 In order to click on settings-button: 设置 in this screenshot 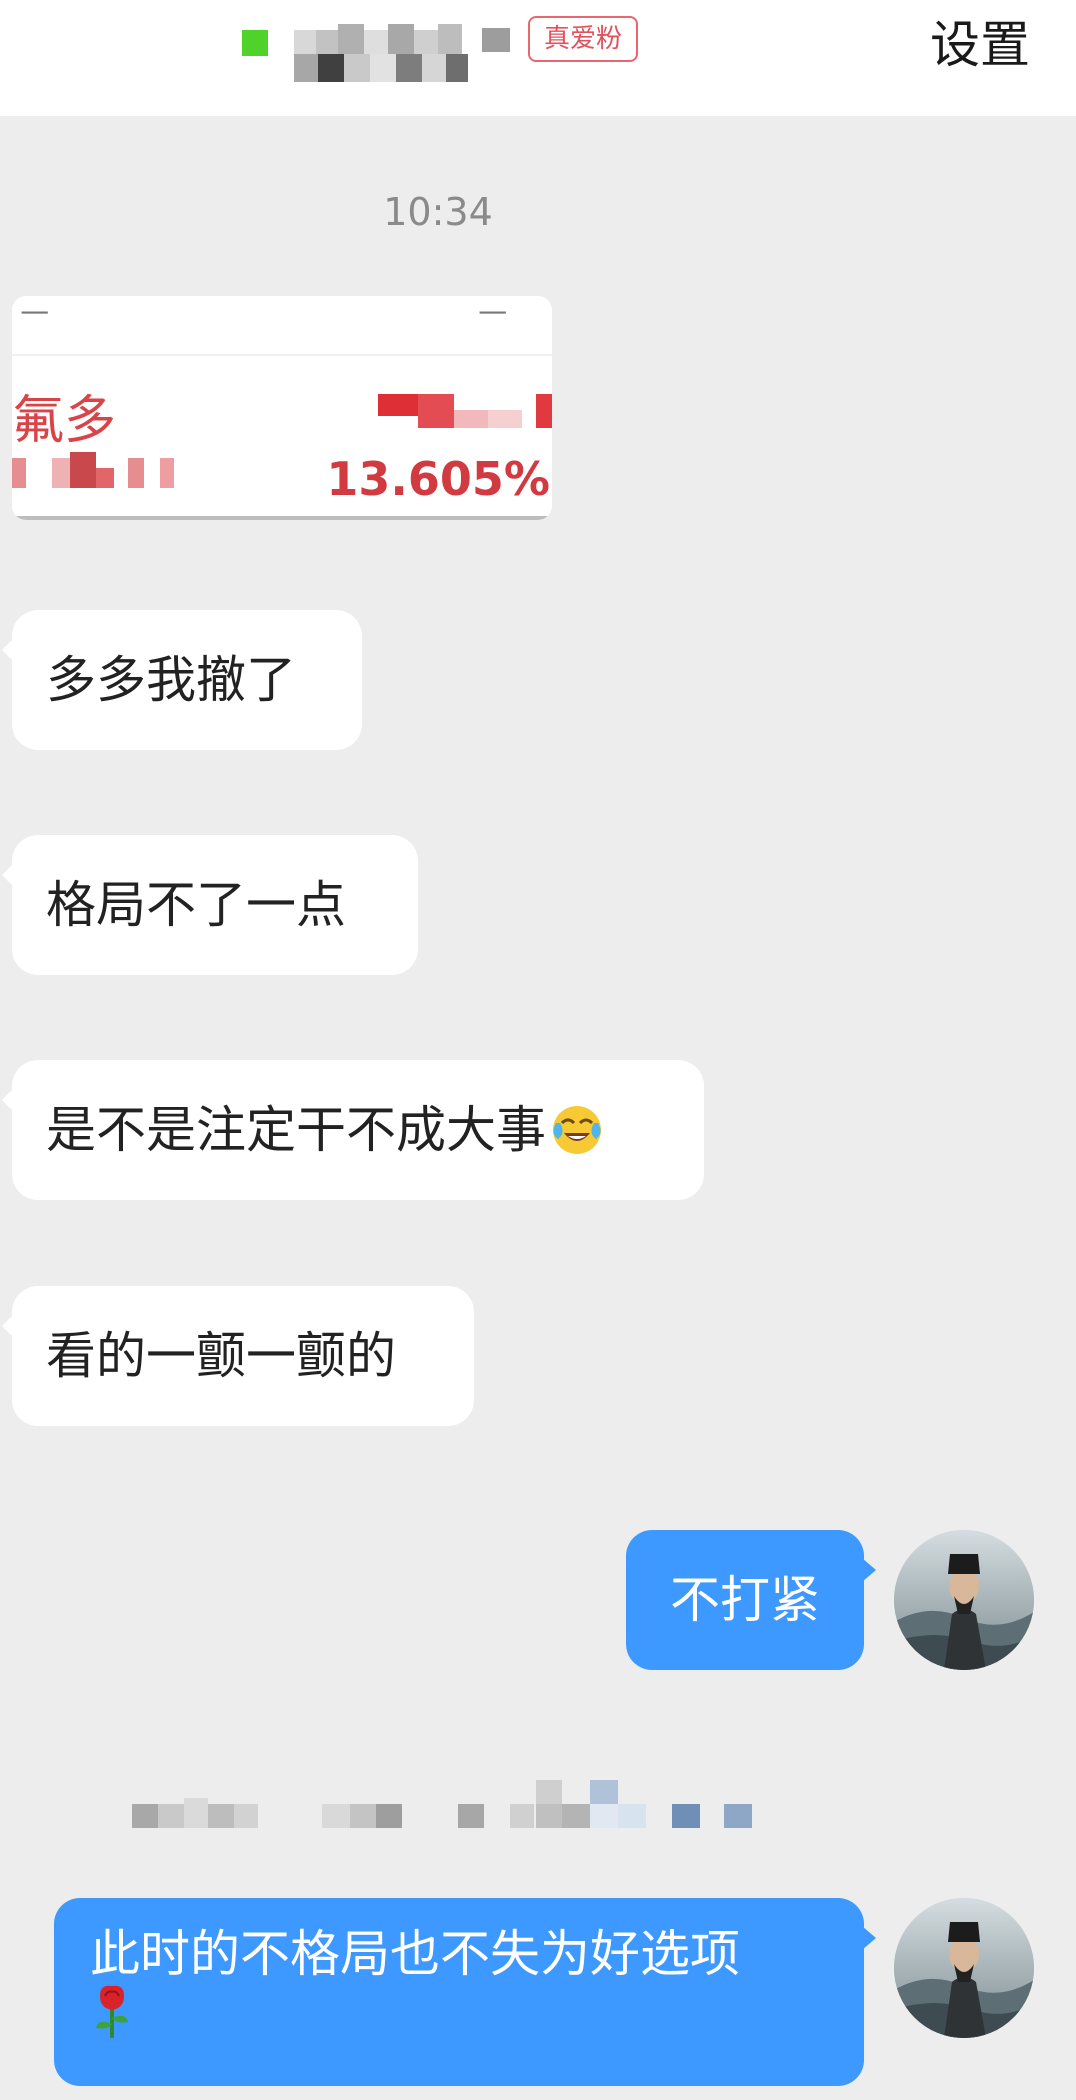, I will do `click(980, 45)`.